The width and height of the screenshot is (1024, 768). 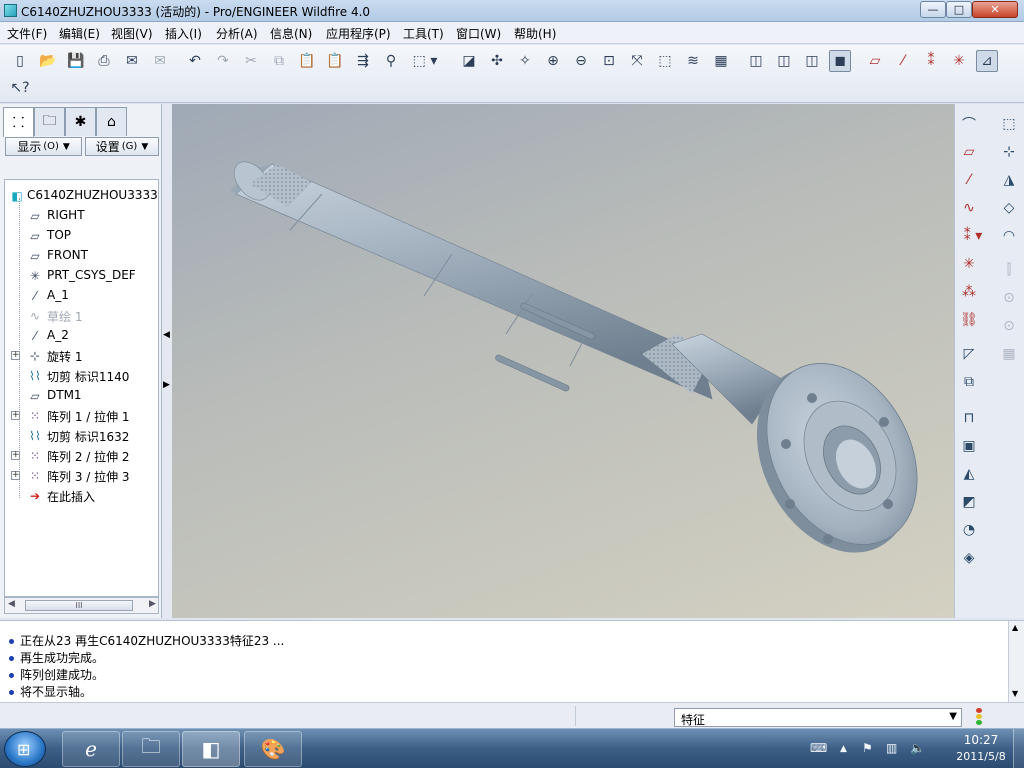 I want to click on menu-window: 窗口(W), so click(x=478, y=33).